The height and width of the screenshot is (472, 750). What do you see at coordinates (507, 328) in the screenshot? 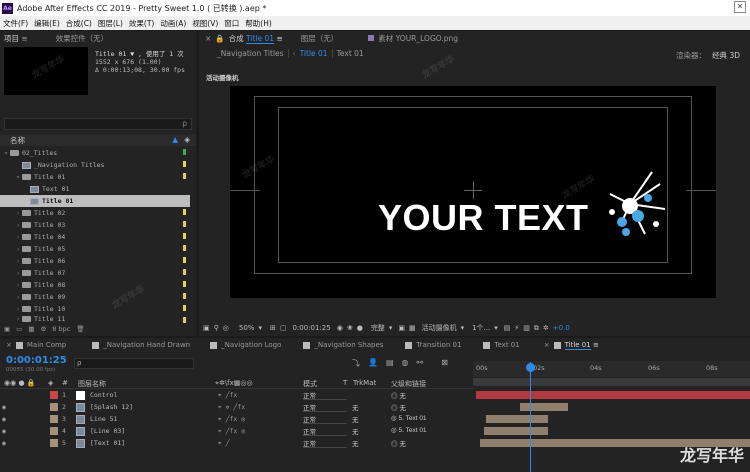
I see `toggle-pixel-icon: ▤` at bounding box center [507, 328].